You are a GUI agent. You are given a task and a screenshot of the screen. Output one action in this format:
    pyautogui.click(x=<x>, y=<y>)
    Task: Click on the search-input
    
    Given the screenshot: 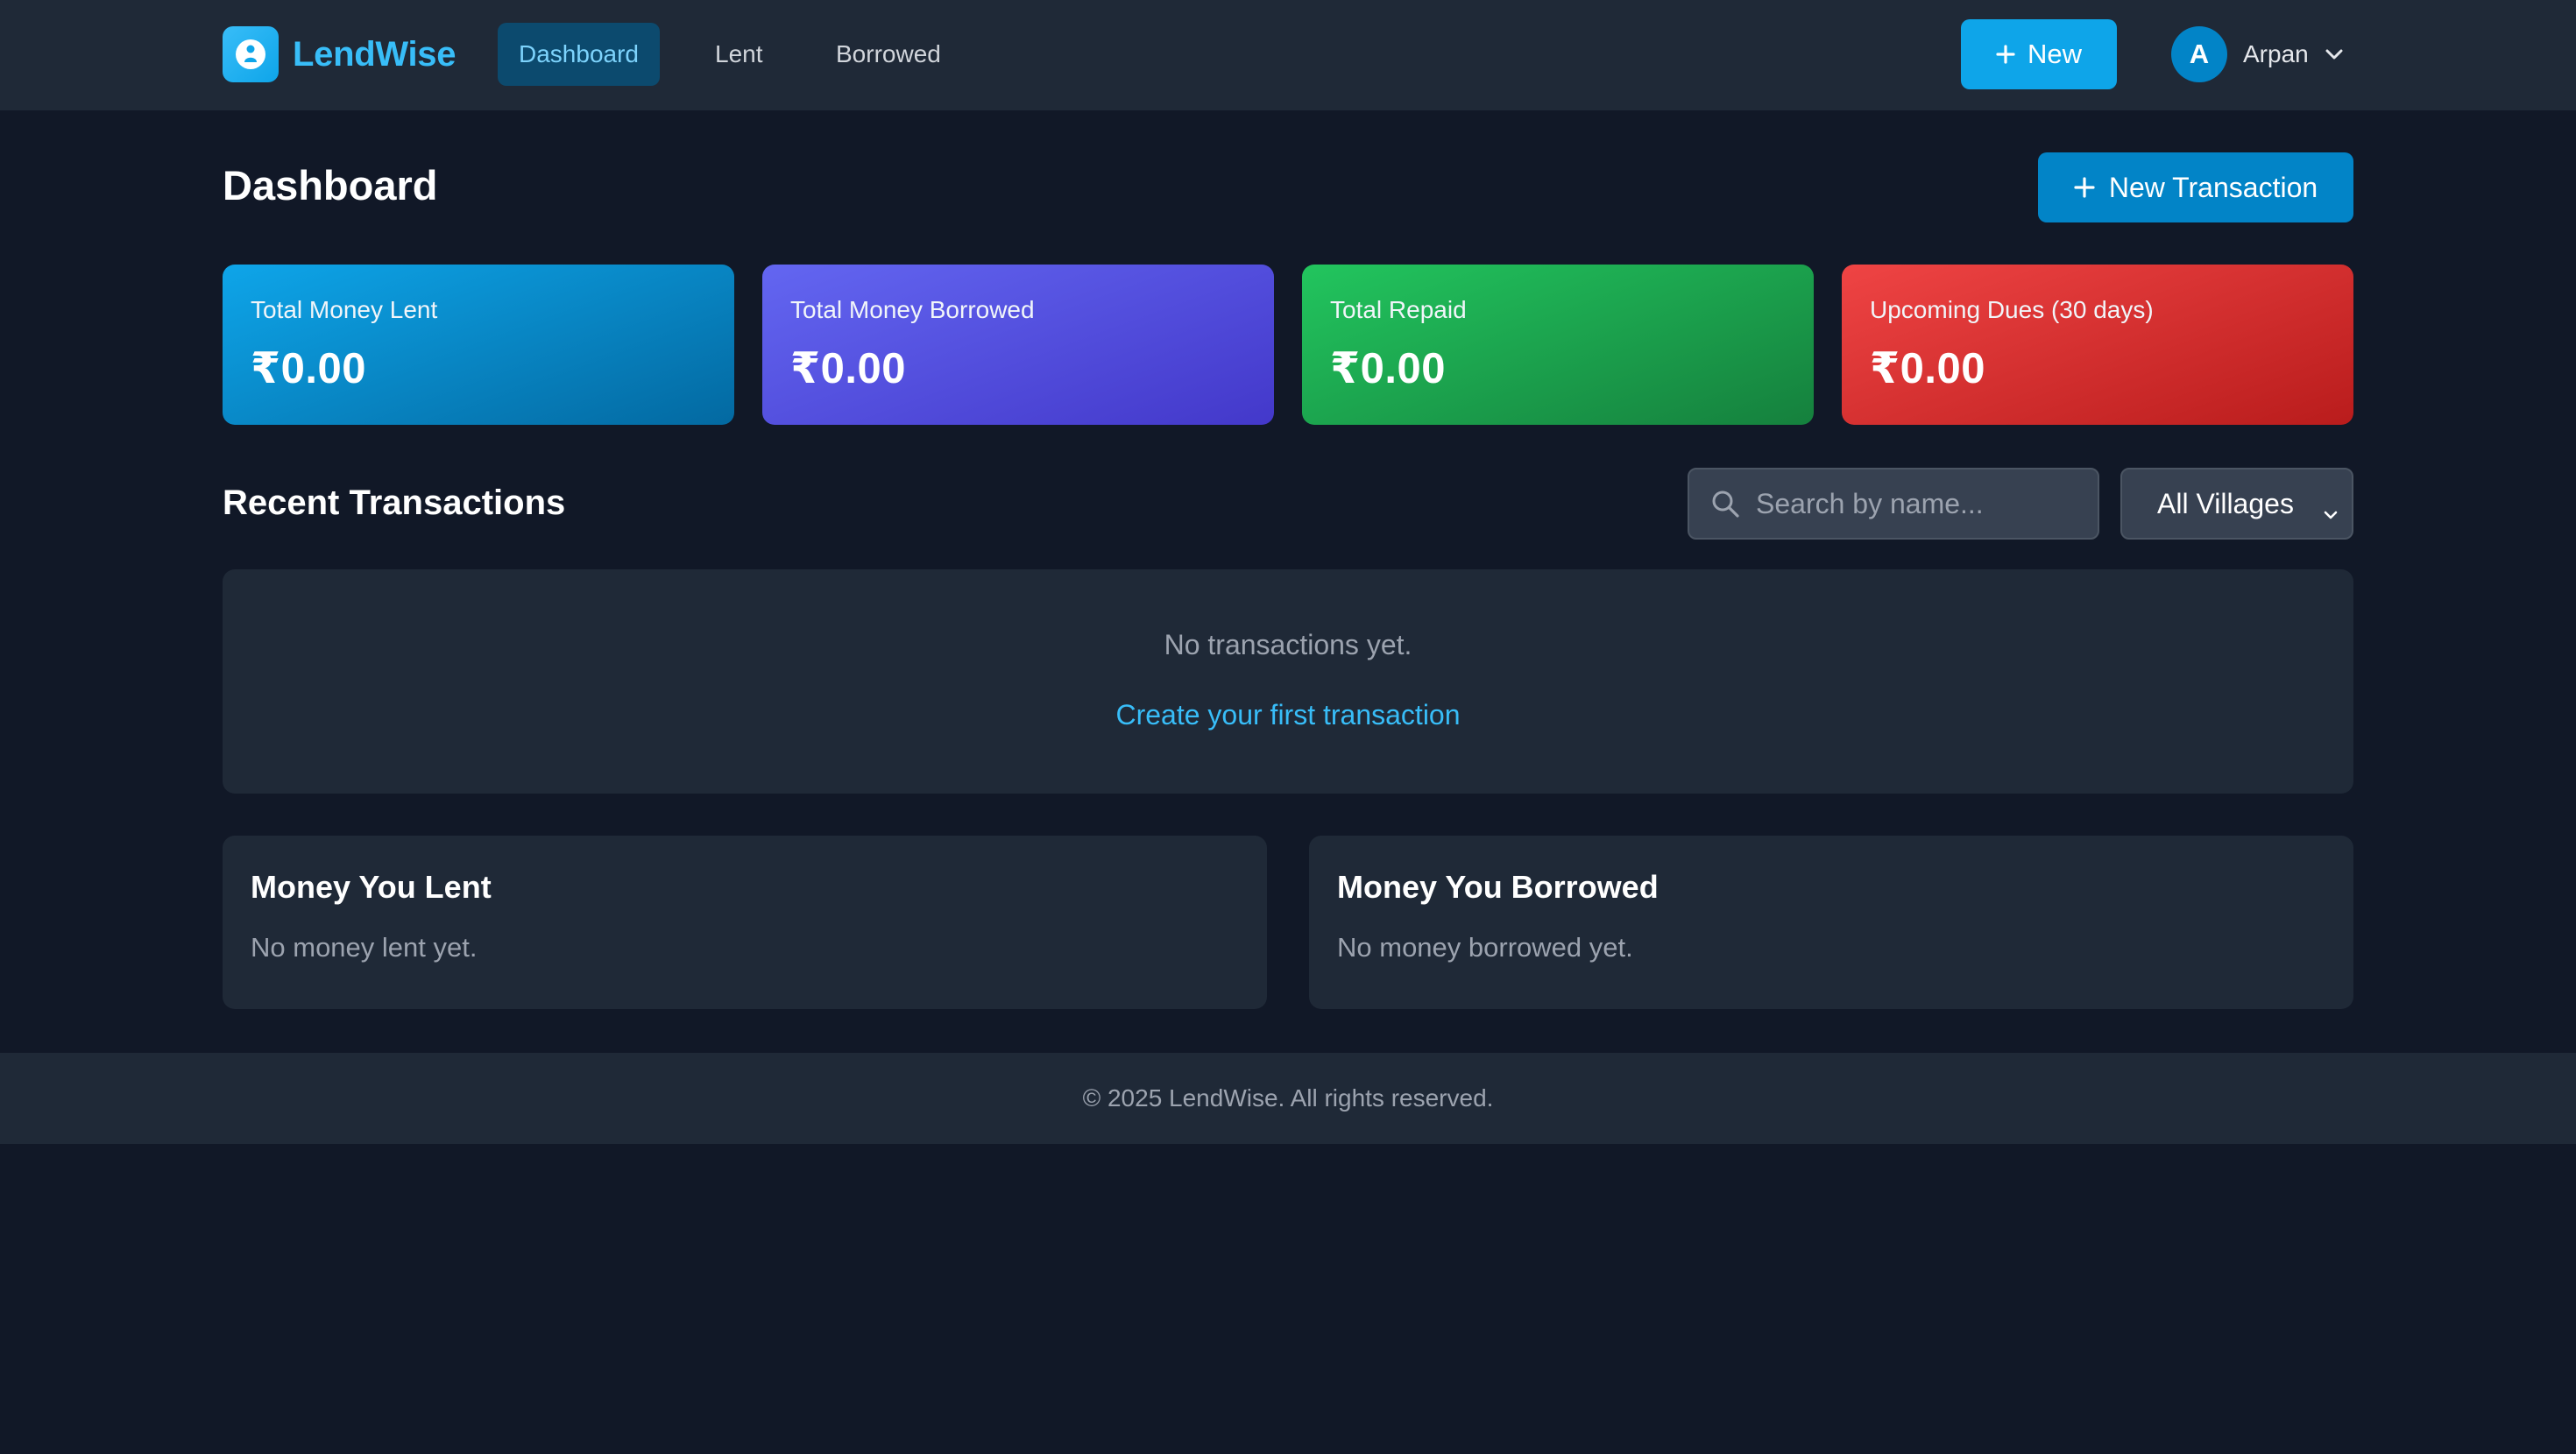 What is the action you would take?
    pyautogui.click(x=1922, y=503)
    